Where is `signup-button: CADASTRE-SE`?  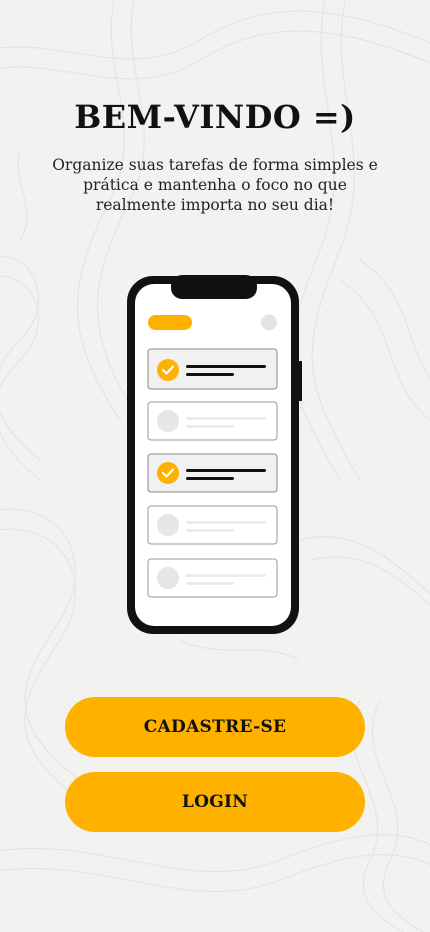 signup-button: CADASTRE-SE is located at coordinates (215, 727).